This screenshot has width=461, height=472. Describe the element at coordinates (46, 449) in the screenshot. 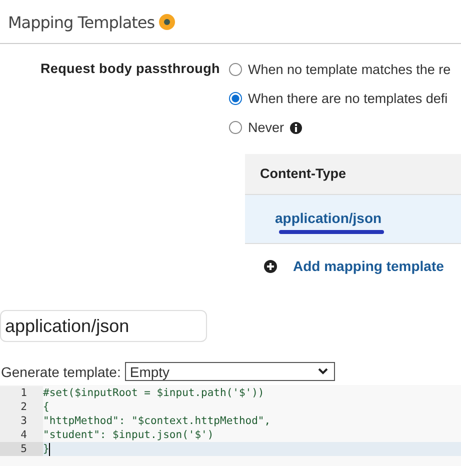

I see `code-line: }` at that location.